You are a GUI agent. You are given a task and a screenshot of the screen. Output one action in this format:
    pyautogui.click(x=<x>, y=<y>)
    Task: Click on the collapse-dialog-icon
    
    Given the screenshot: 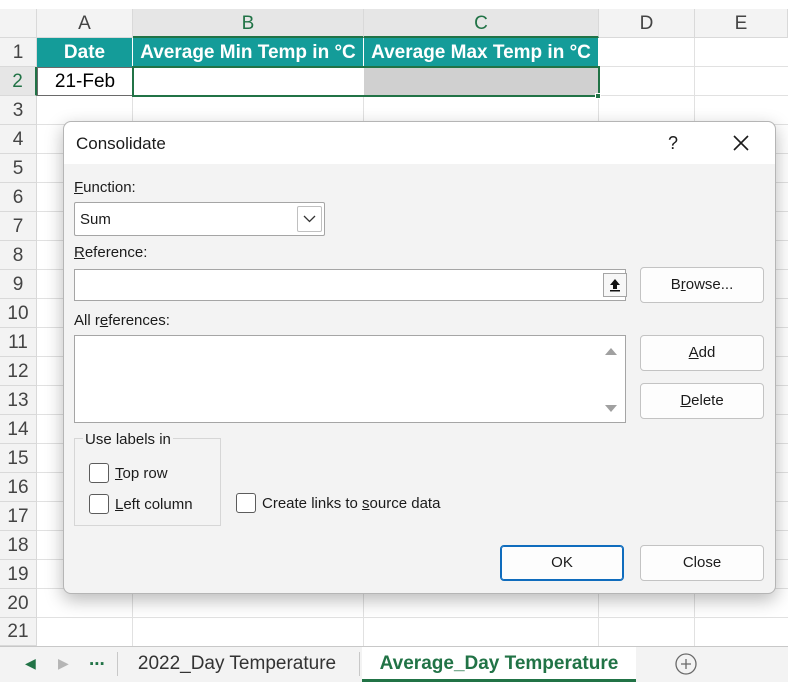 What is the action you would take?
    pyautogui.click(x=615, y=285)
    